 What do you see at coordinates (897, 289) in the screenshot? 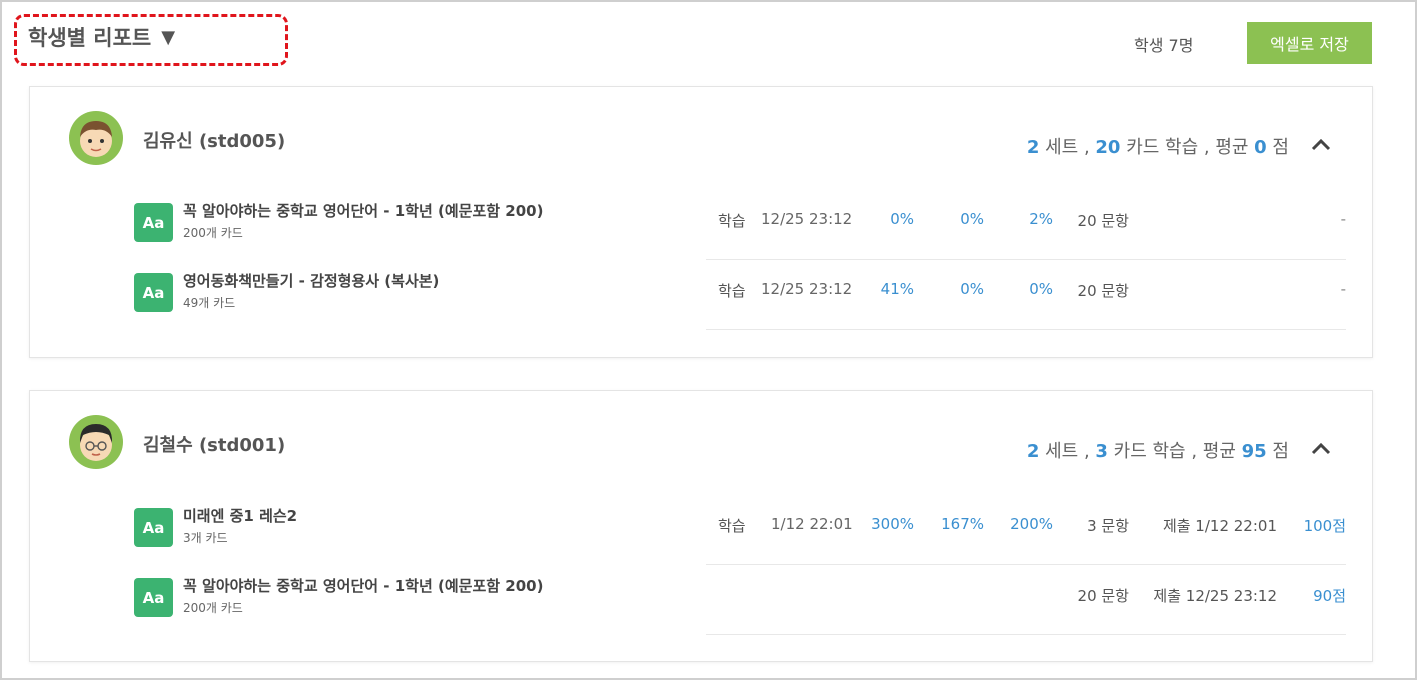
I see `set-percent-1: 41%` at bounding box center [897, 289].